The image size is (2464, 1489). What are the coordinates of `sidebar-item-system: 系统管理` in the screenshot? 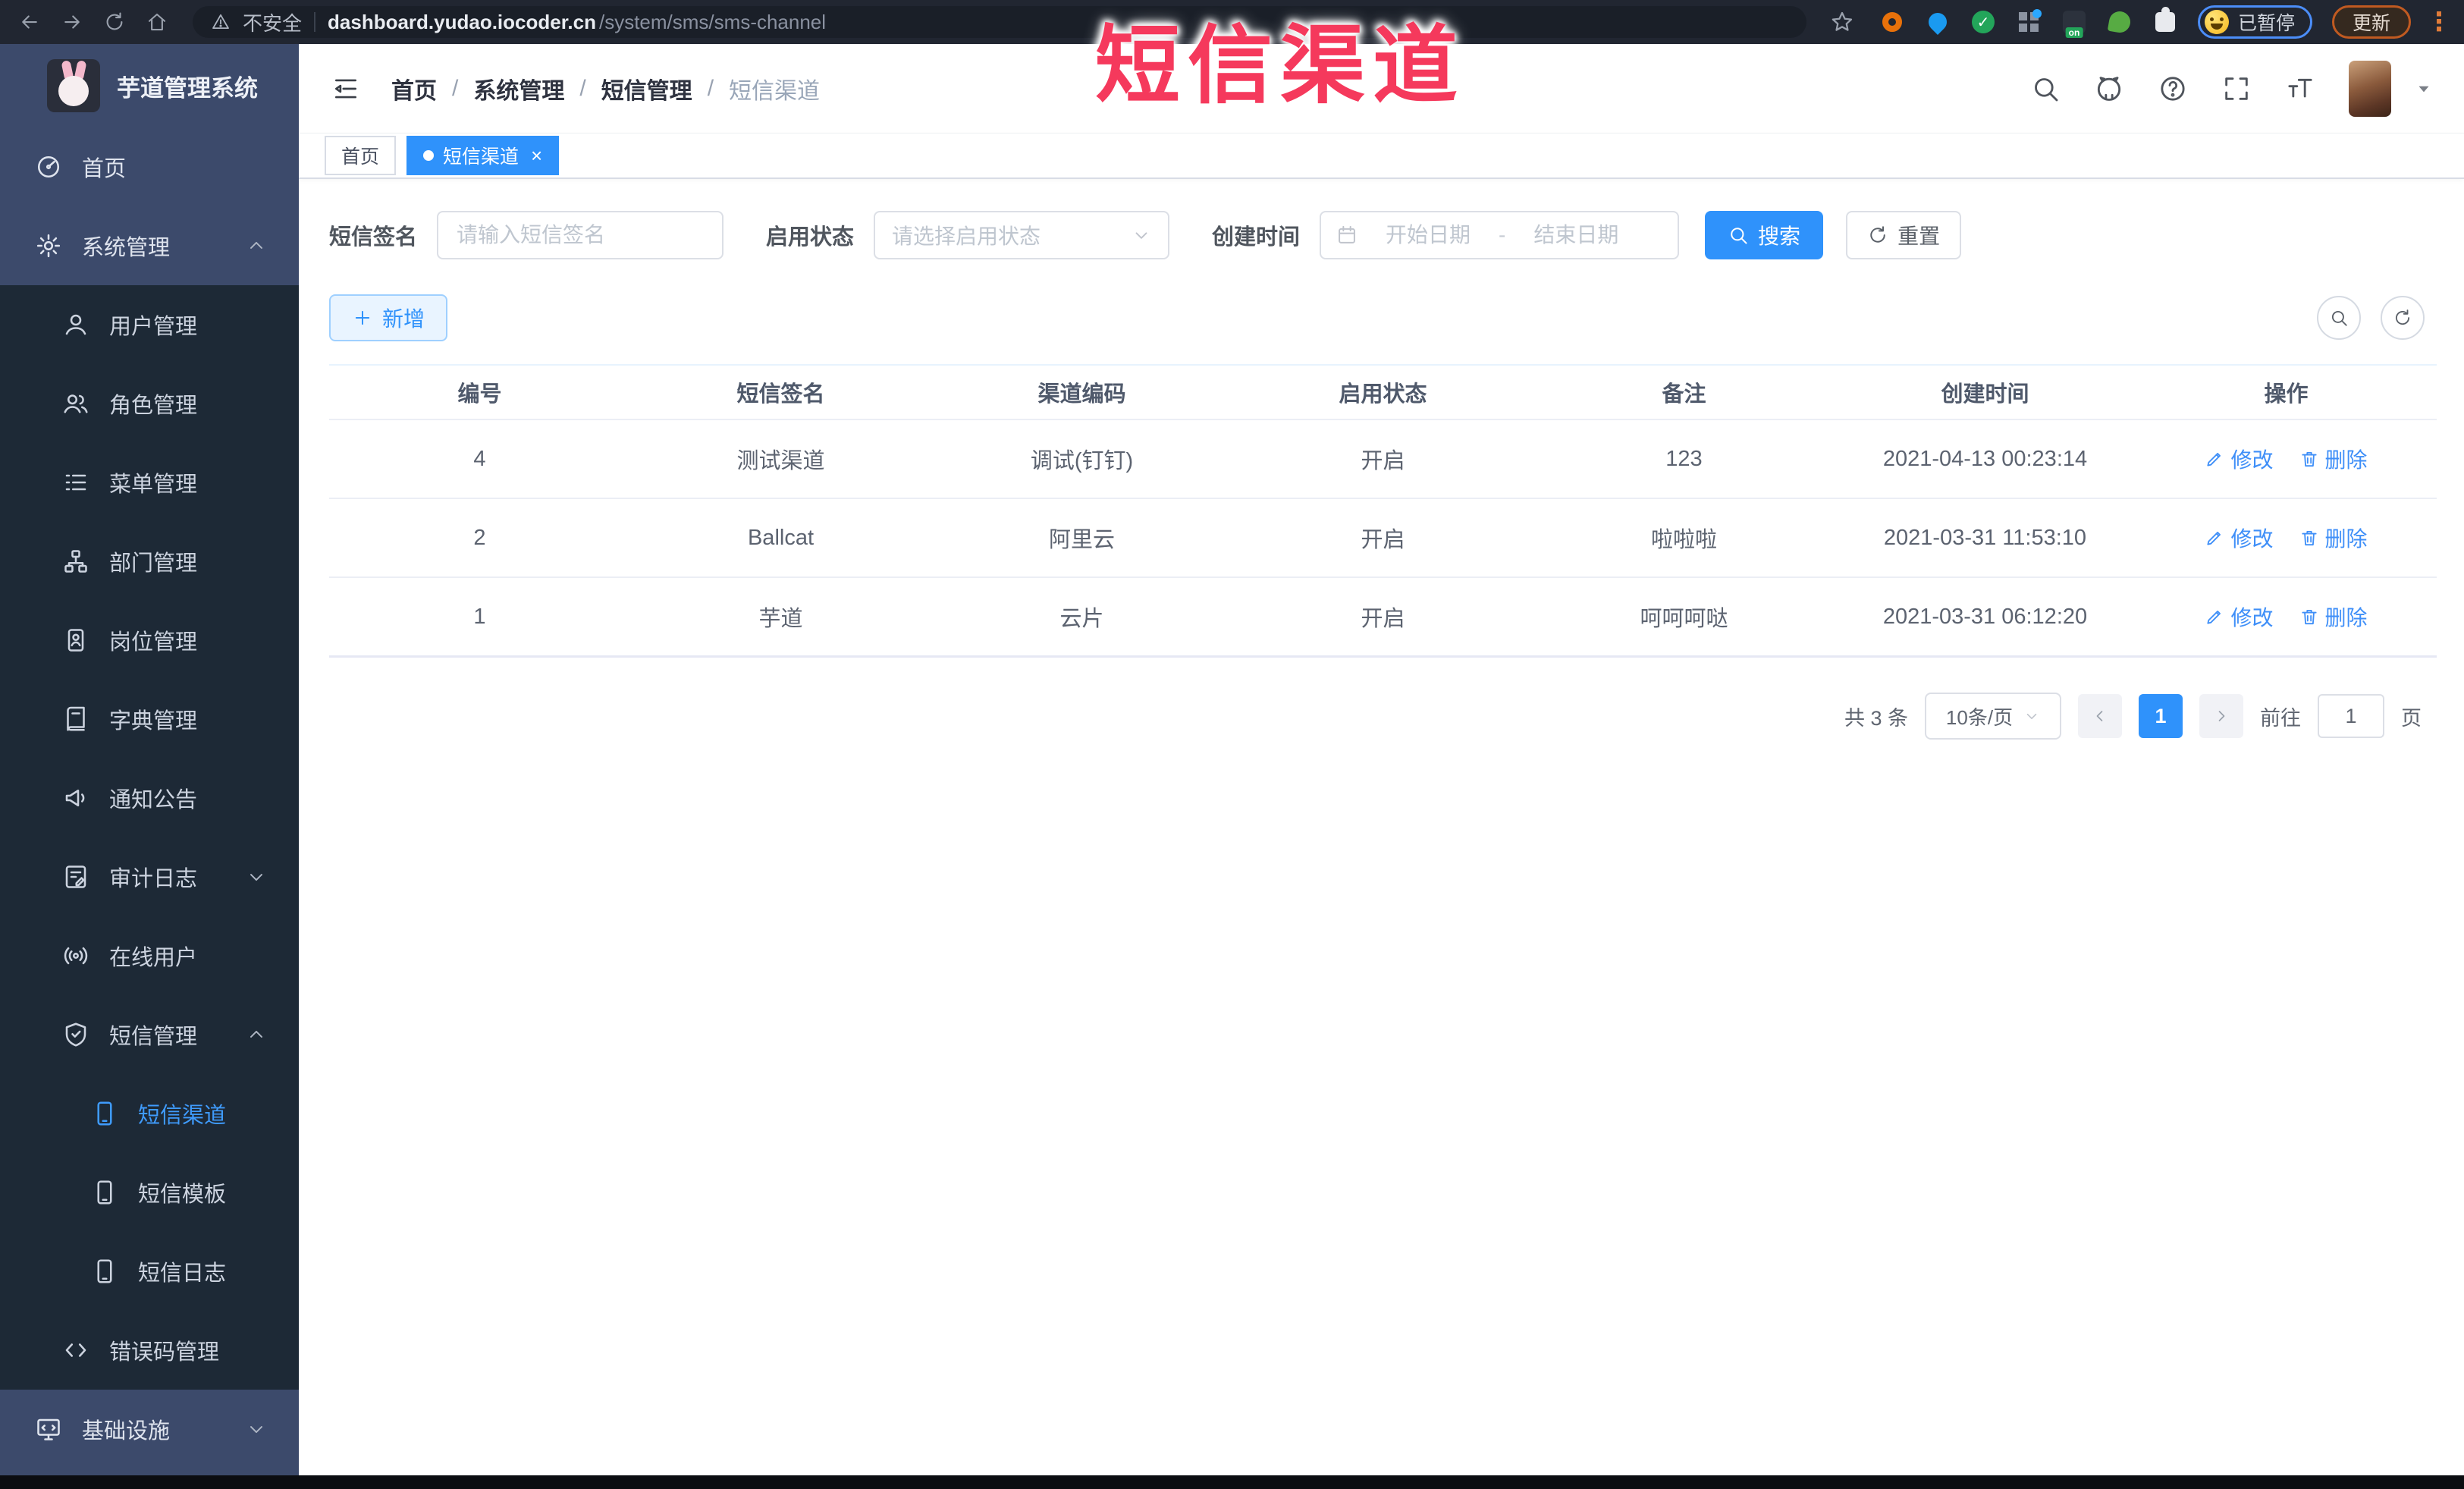 It's located at (149, 246).